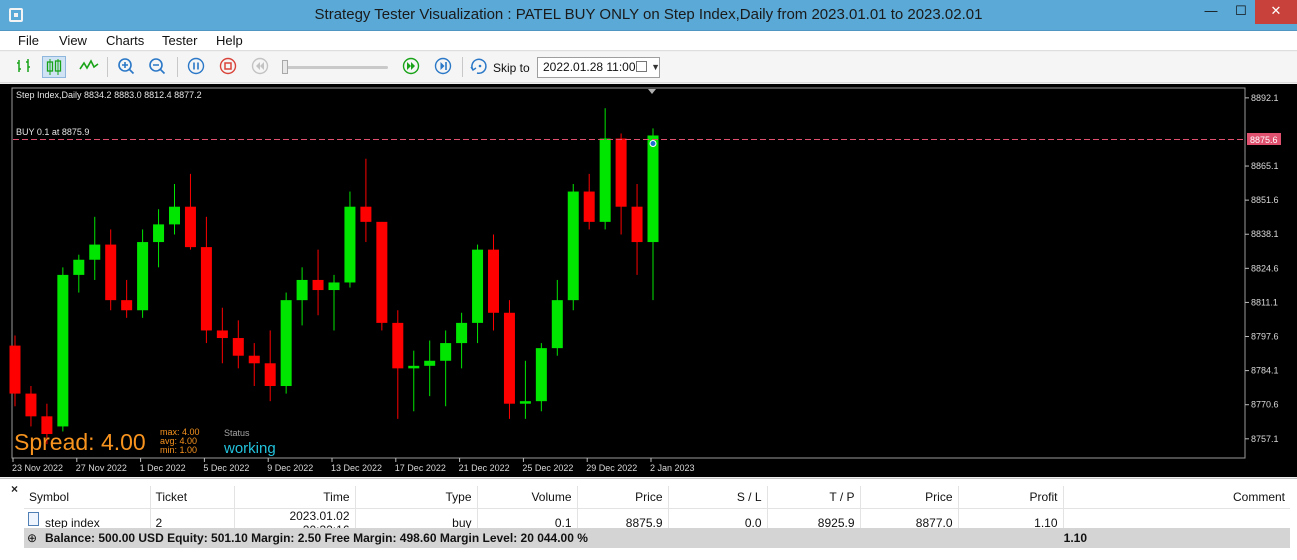 This screenshot has width=1297, height=560. I want to click on col-tp: T / P, so click(814, 497).